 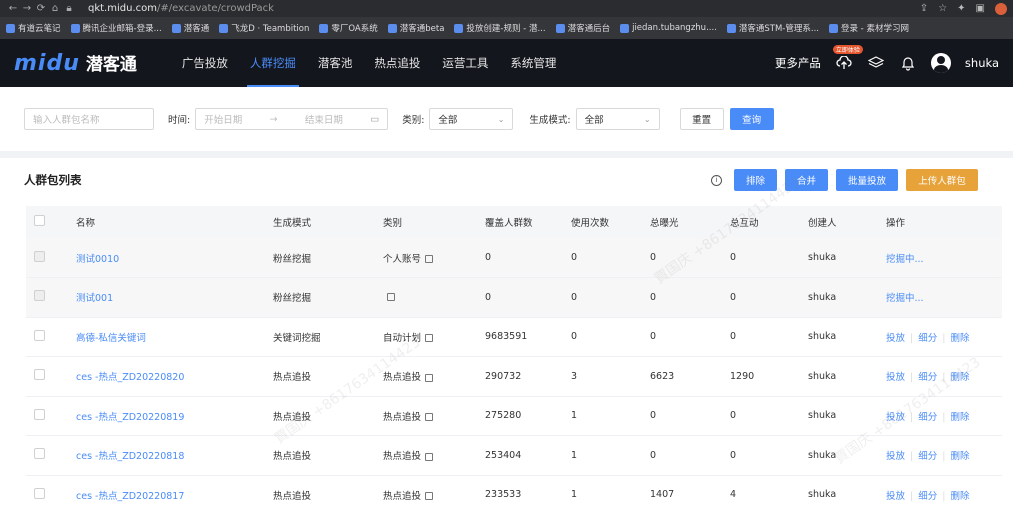 What do you see at coordinates (520, 455) in the screenshot?
I see `coverage-cell: 253404` at bounding box center [520, 455].